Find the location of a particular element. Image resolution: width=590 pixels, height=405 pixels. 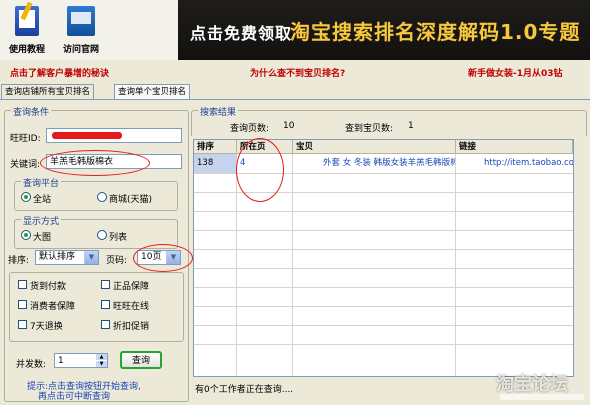

keyword-label: 关键词: is located at coordinates (25, 165).